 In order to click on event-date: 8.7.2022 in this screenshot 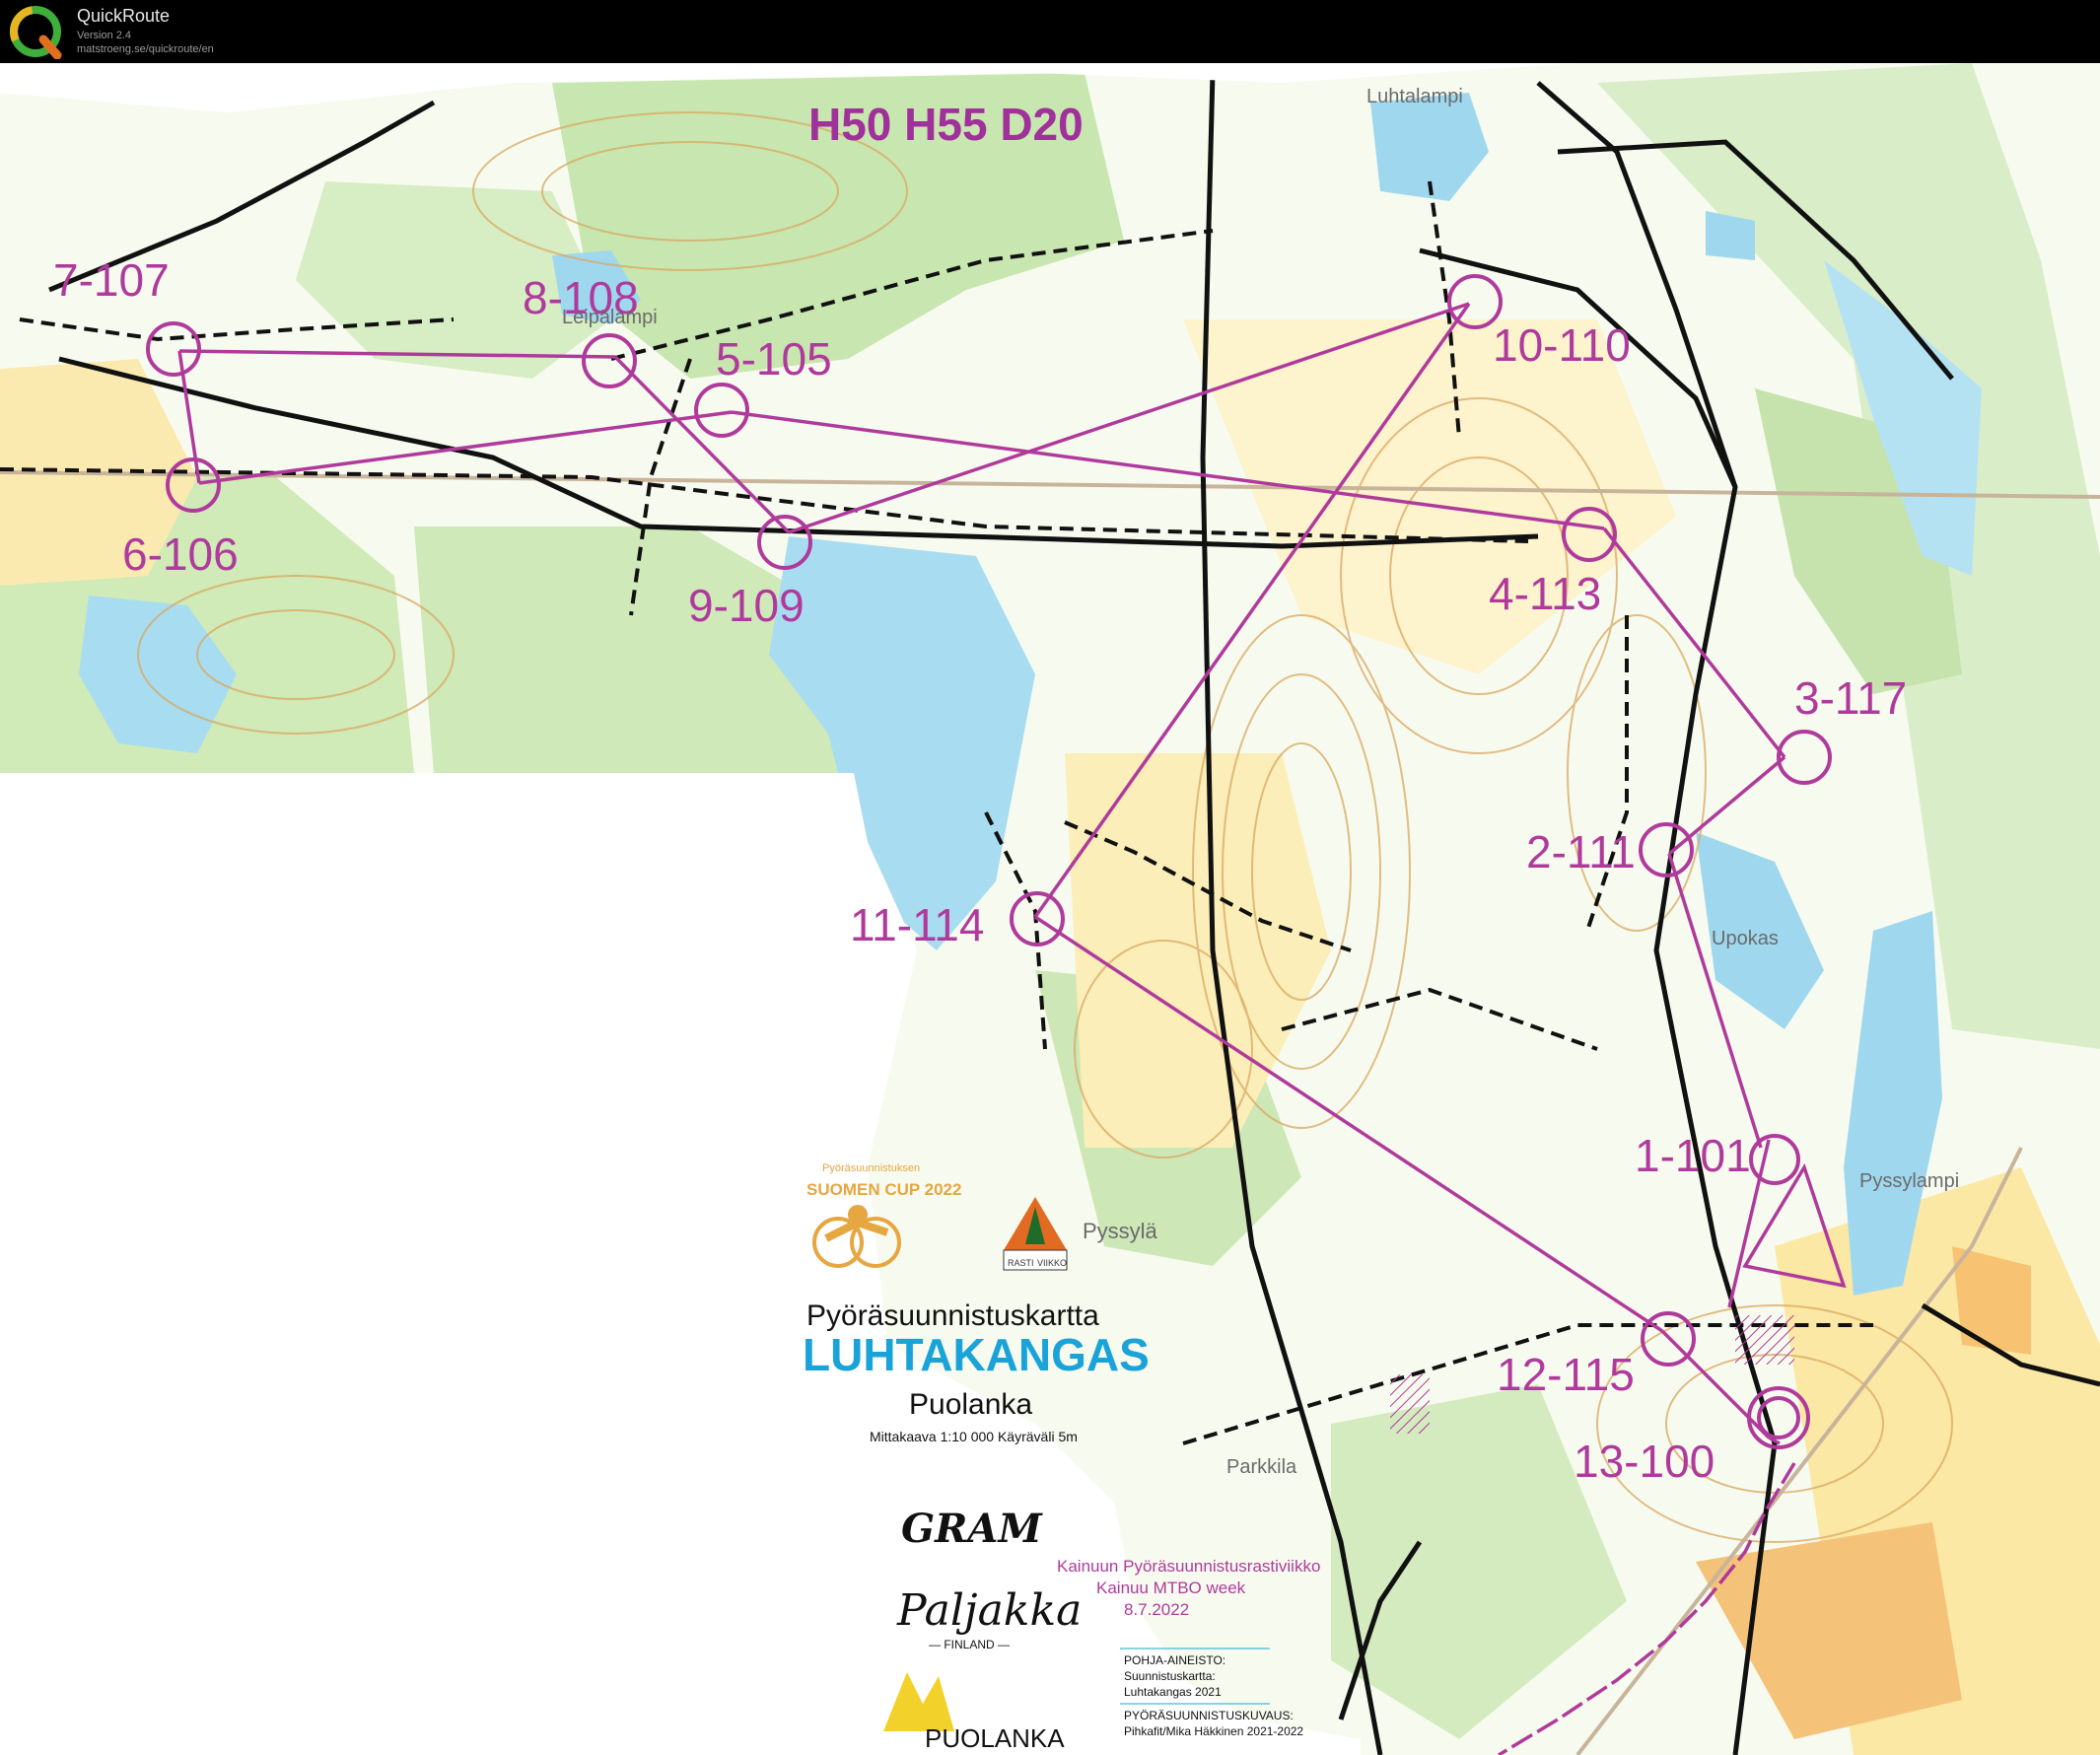, I will do `click(1156, 1610)`.